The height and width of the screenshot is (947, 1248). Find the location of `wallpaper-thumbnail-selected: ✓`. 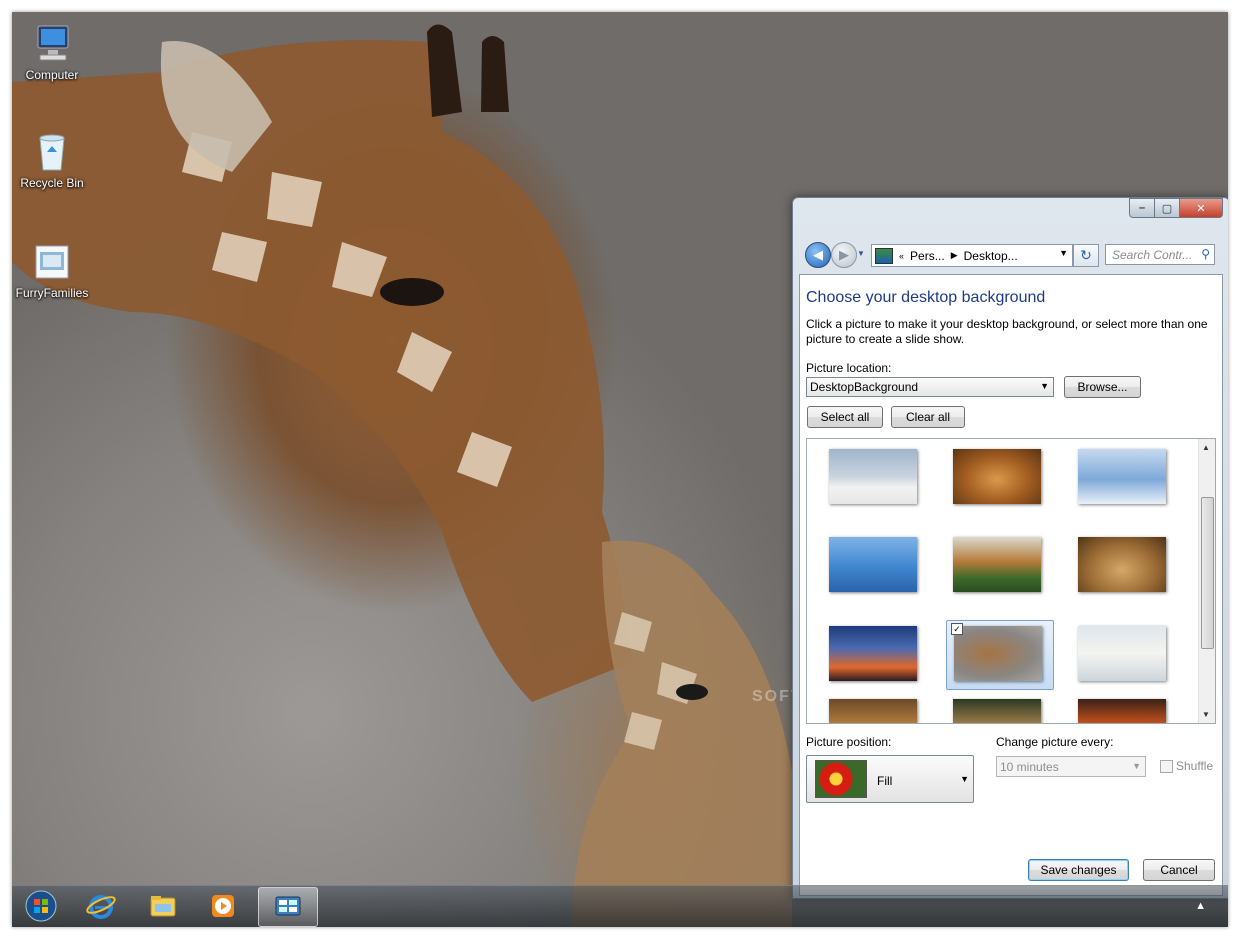

wallpaper-thumbnail-selected: ✓ is located at coordinates (1000, 655).